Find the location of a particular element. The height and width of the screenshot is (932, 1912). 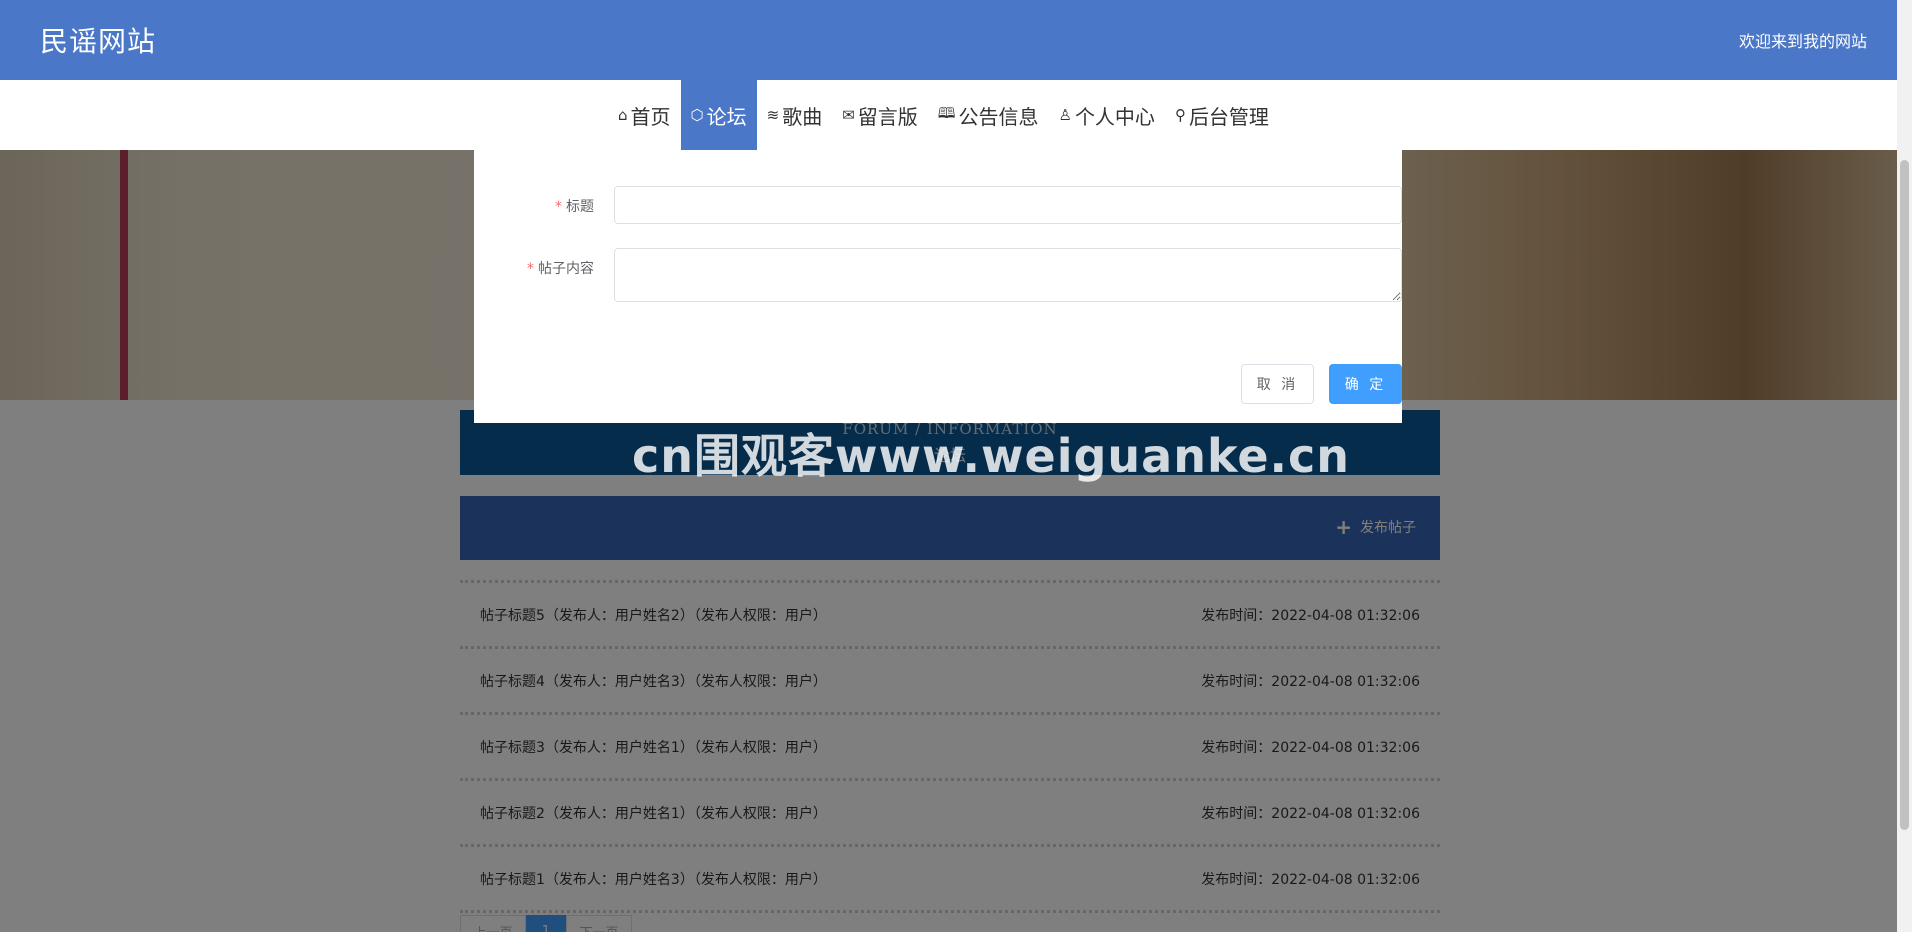

nav-item-notices: 🕮 公告信息 is located at coordinates (988, 115).